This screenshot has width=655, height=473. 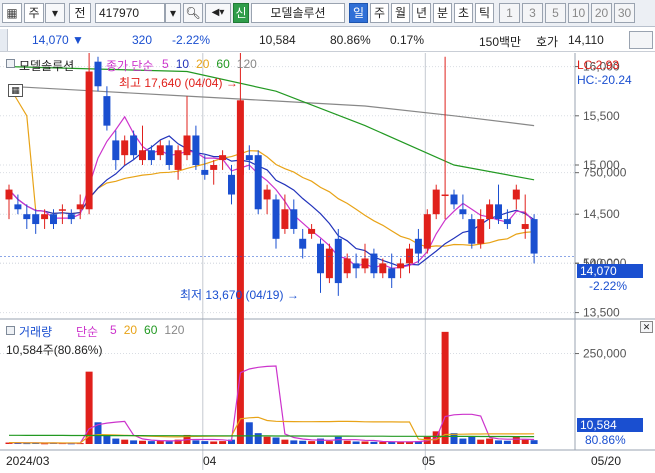 I want to click on new-badge: 신, so click(x=241, y=13).